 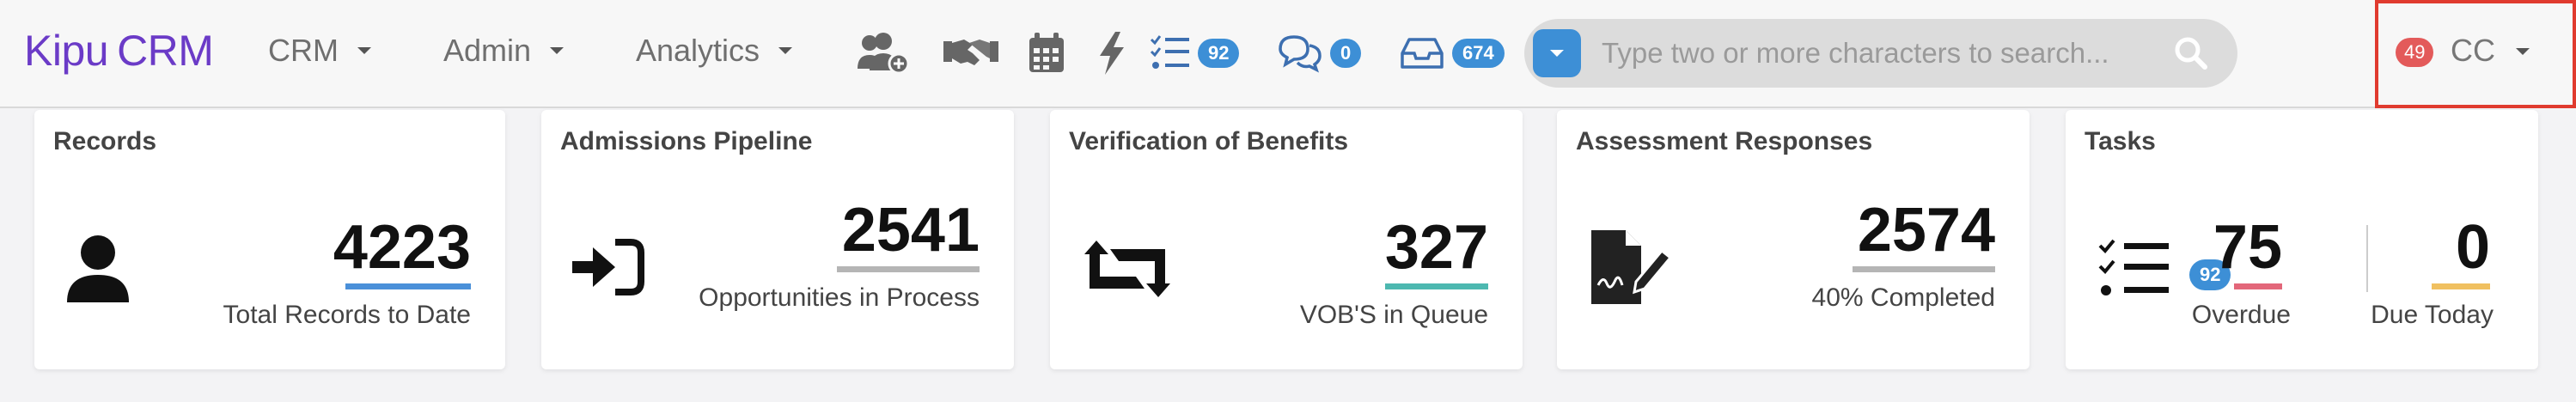 I want to click on nav-menu-crm: CRM, so click(x=319, y=51).